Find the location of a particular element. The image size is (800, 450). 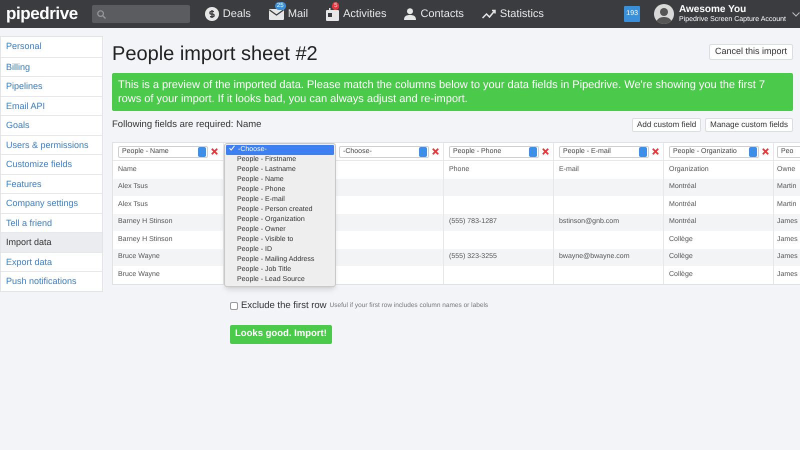

dollar-icon is located at coordinates (211, 14).